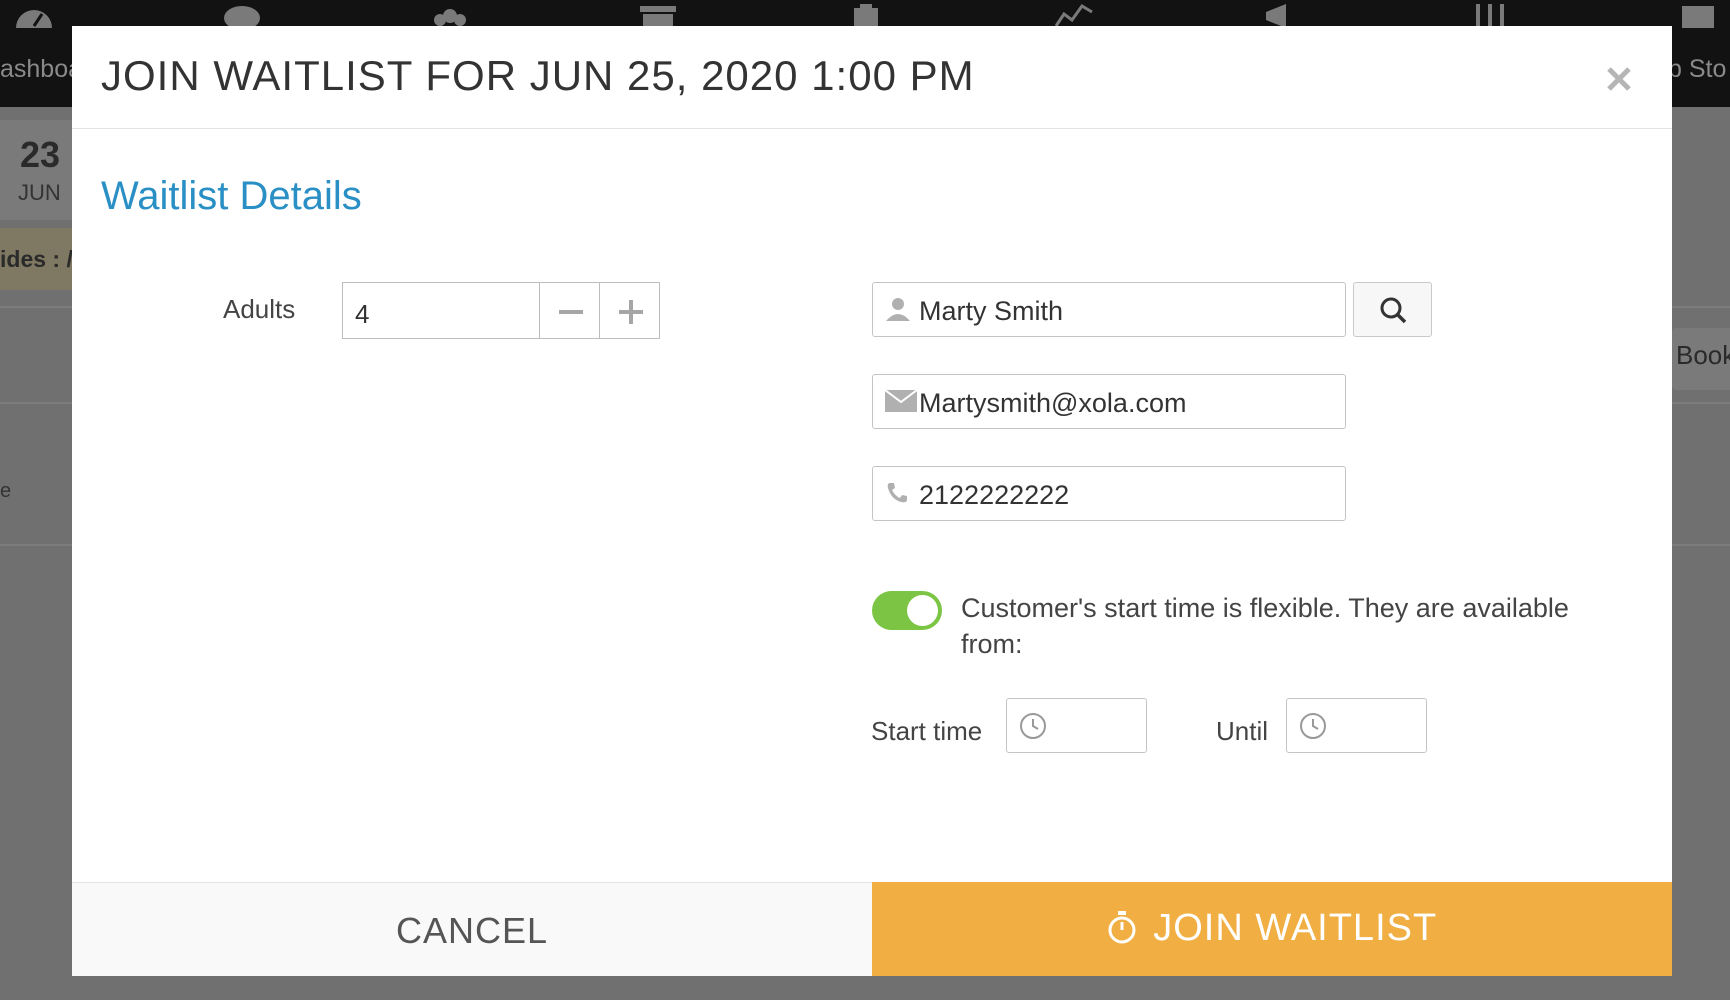 The height and width of the screenshot is (1000, 1730). I want to click on book-button: Book, so click(1701, 359).